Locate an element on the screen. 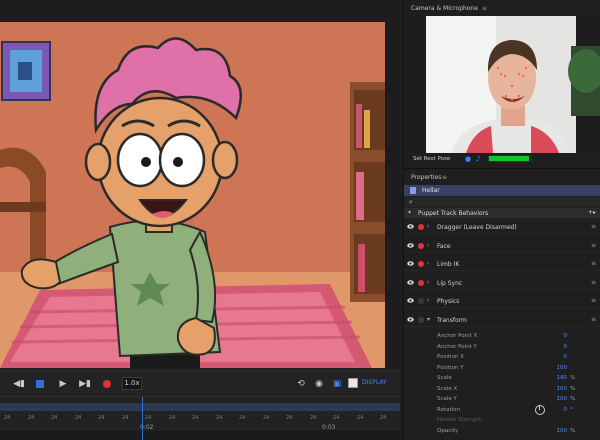  camera-icon: ● is located at coordinates (469, 159).